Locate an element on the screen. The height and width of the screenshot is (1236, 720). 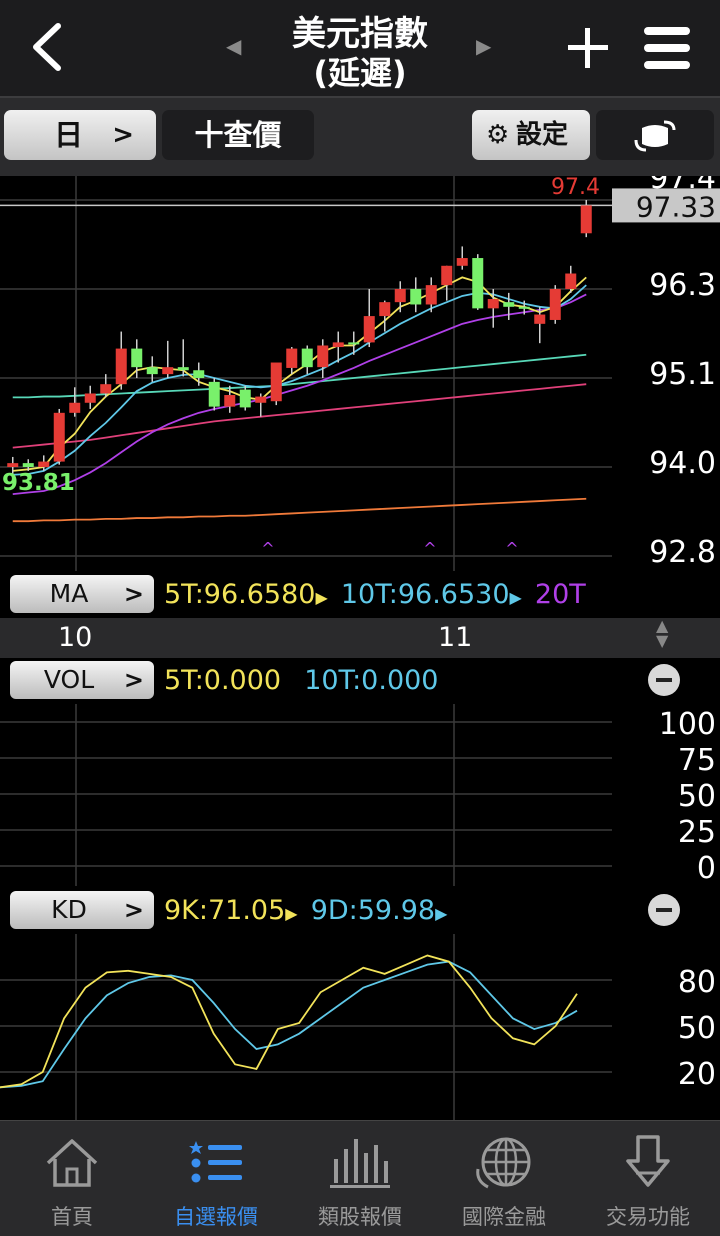
ma5-value: 5T:96.6580 is located at coordinates (240, 594).